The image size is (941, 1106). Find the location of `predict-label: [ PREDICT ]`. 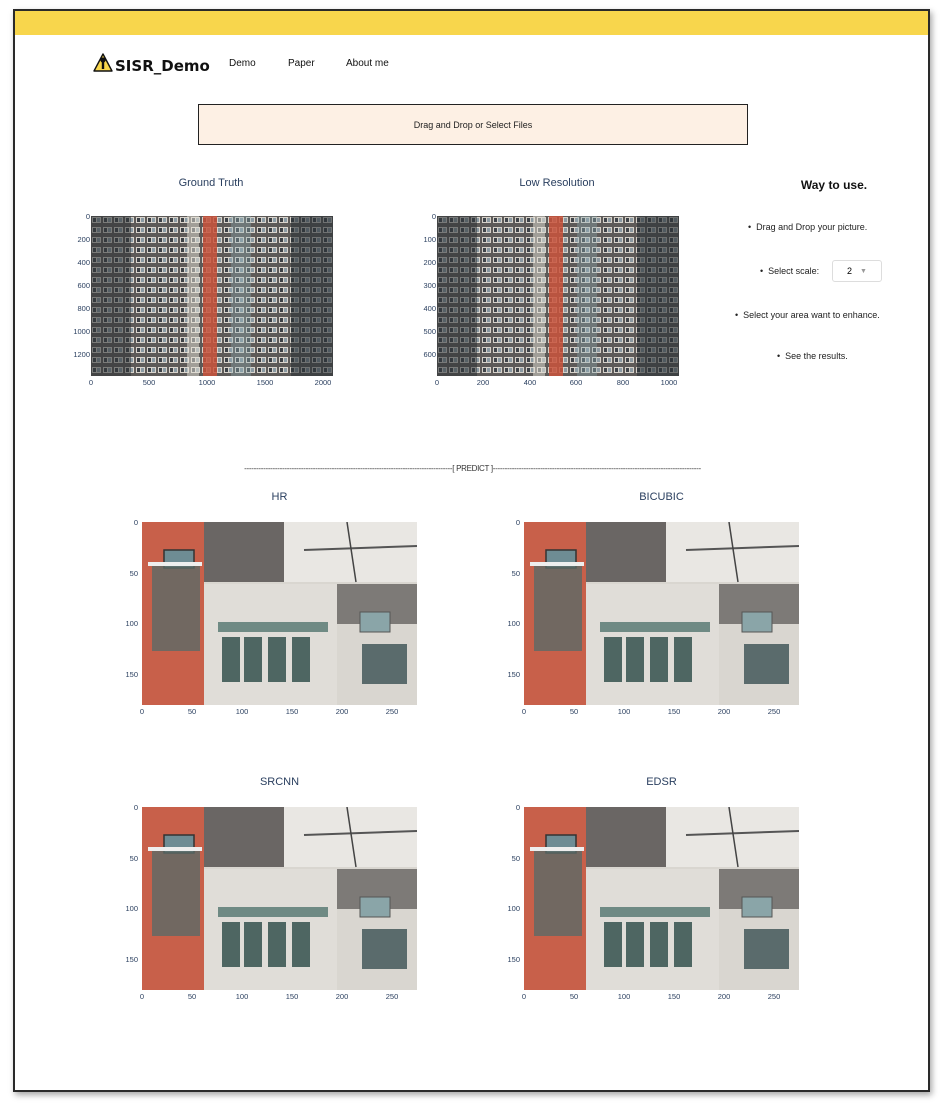

predict-label: [ PREDICT ] is located at coordinates (472, 468).